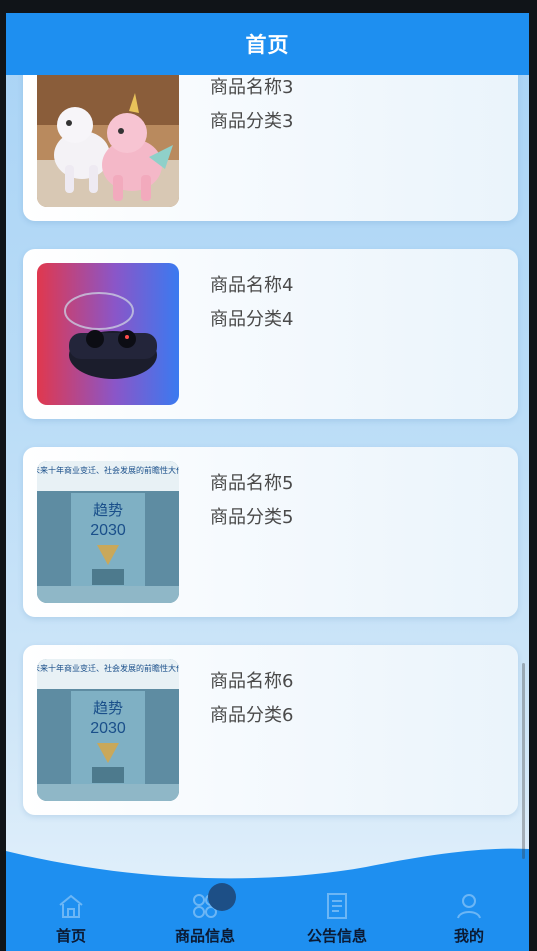  Describe the element at coordinates (71, 921) in the screenshot. I see `tab-home: 首页` at that location.